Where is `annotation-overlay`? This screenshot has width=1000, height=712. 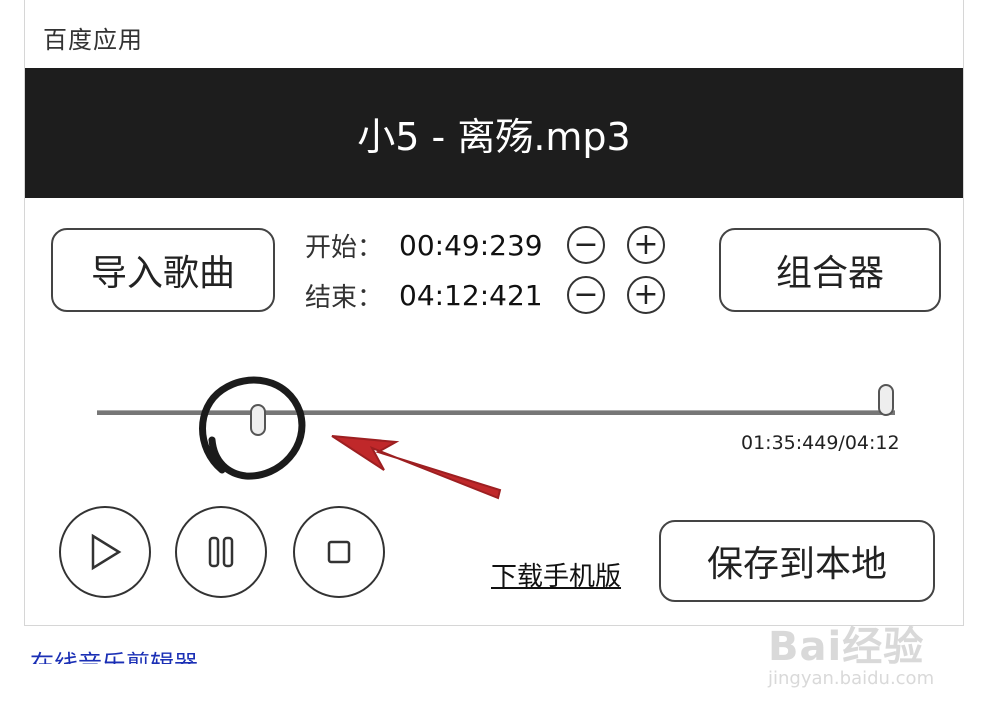 annotation-overlay is located at coordinates (350, 438).